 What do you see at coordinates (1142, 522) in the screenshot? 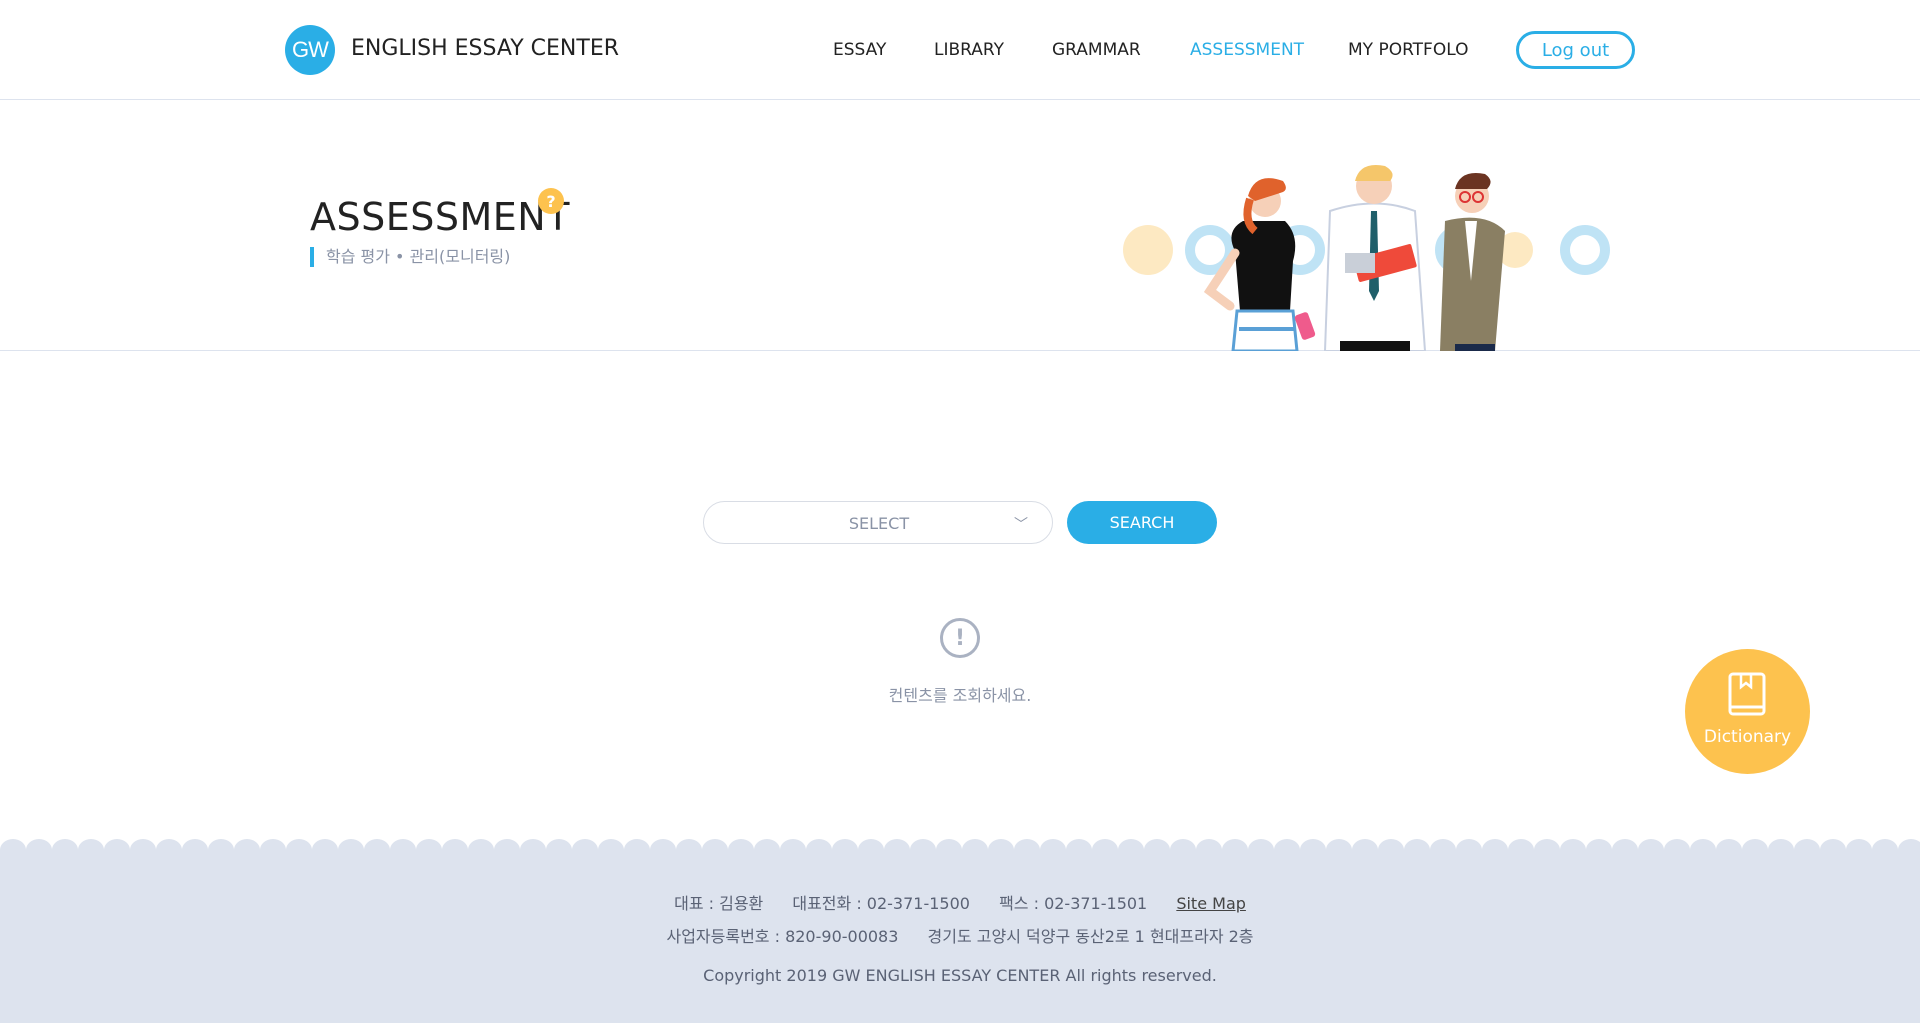
I see `search-button: SEARCH` at bounding box center [1142, 522].